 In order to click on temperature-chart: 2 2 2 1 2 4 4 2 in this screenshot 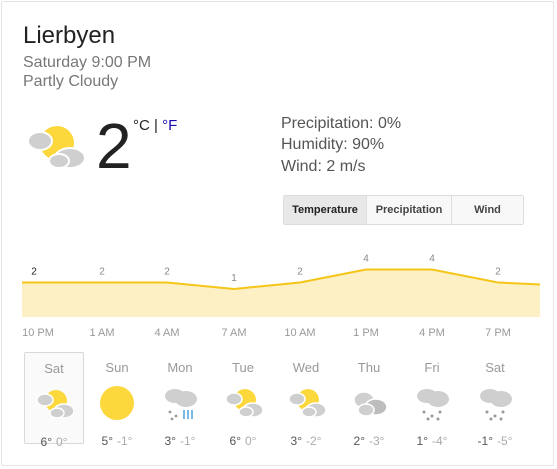, I will do `click(281, 285)`.